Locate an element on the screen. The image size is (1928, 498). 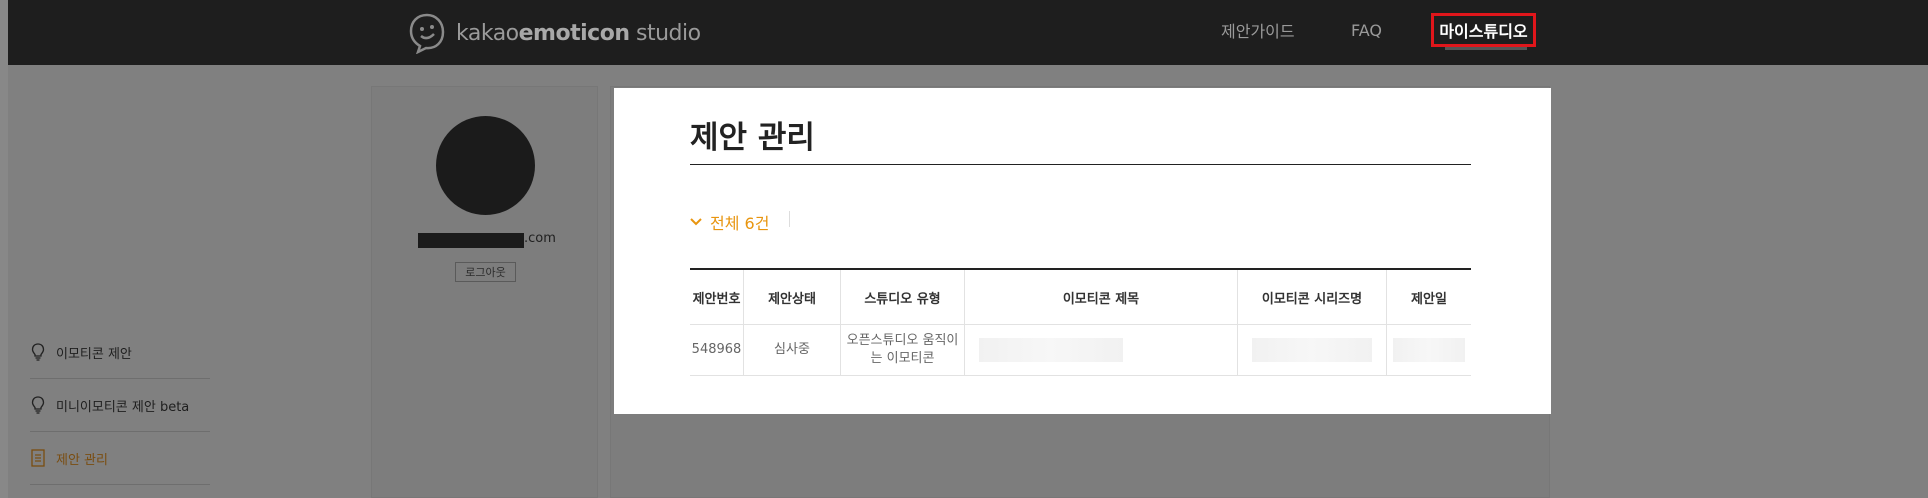
sidebar-item-label: 미니이모티콘 제안 beta is located at coordinates (123, 407).